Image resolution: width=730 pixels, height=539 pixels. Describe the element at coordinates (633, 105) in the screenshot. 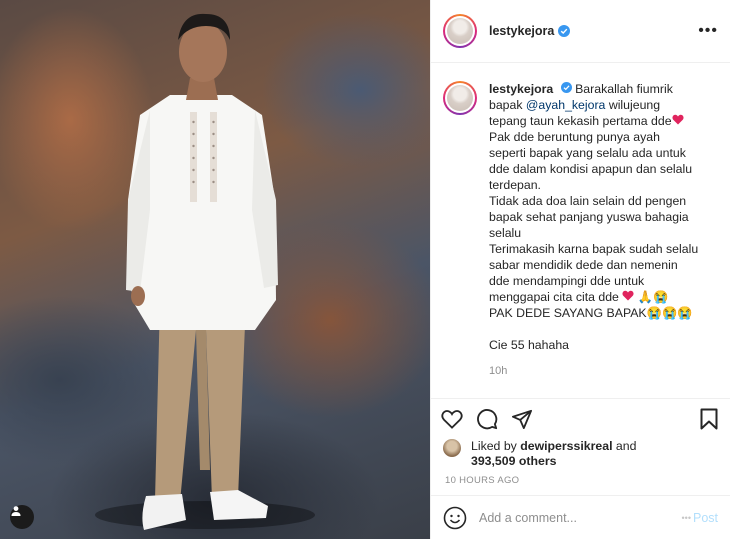

I see `caption-line: wilujeung` at that location.